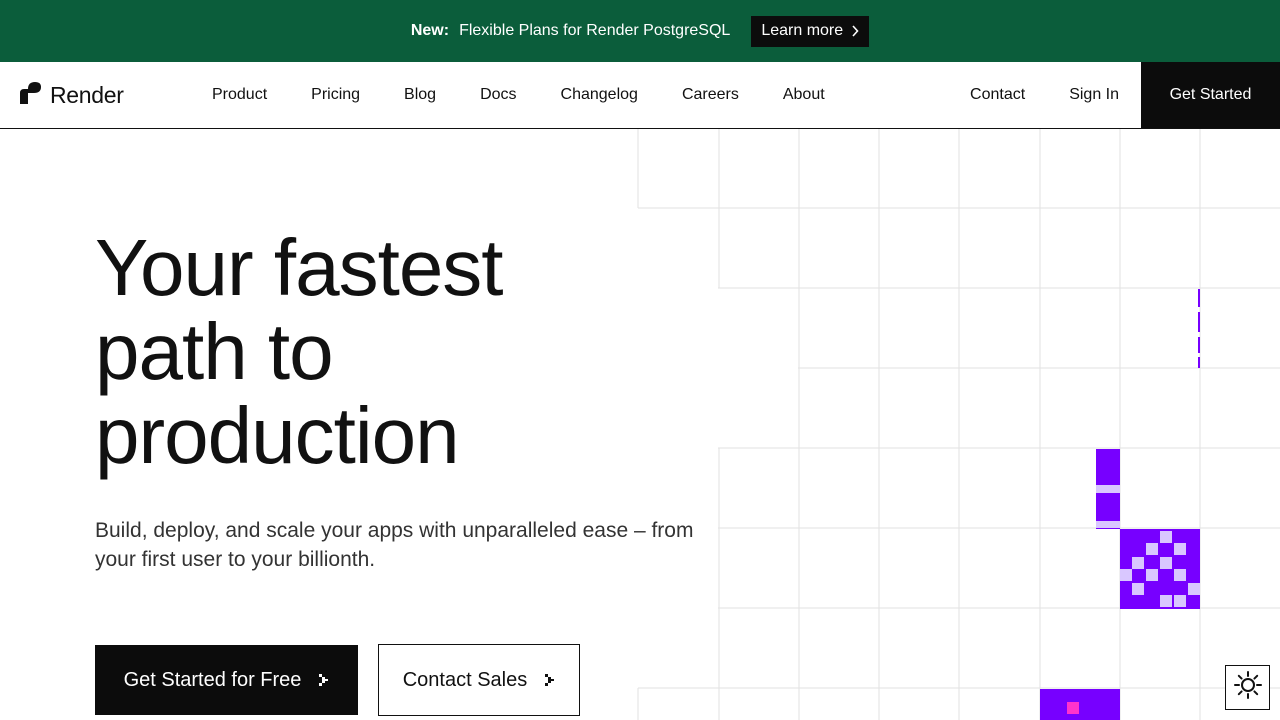 The height and width of the screenshot is (720, 1280). What do you see at coordinates (299, 267) in the screenshot?
I see `hero-title-line-1: Your fastest` at bounding box center [299, 267].